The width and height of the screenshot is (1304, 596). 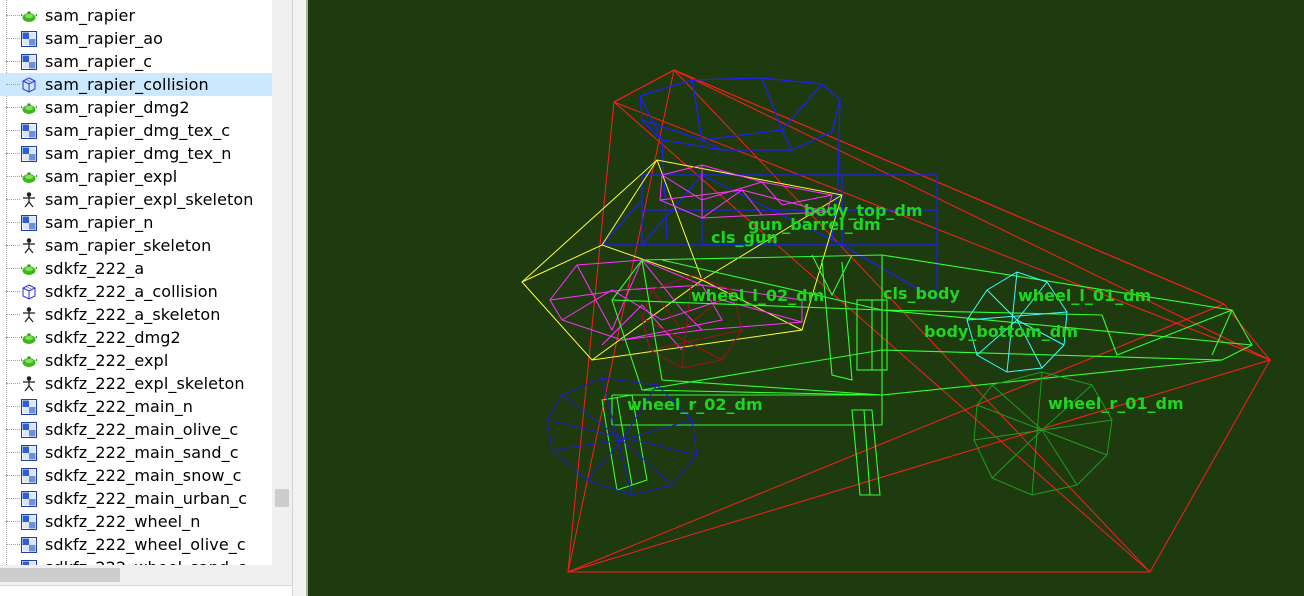 I want to click on label-cls-gun: cls_gun, so click(x=744, y=237).